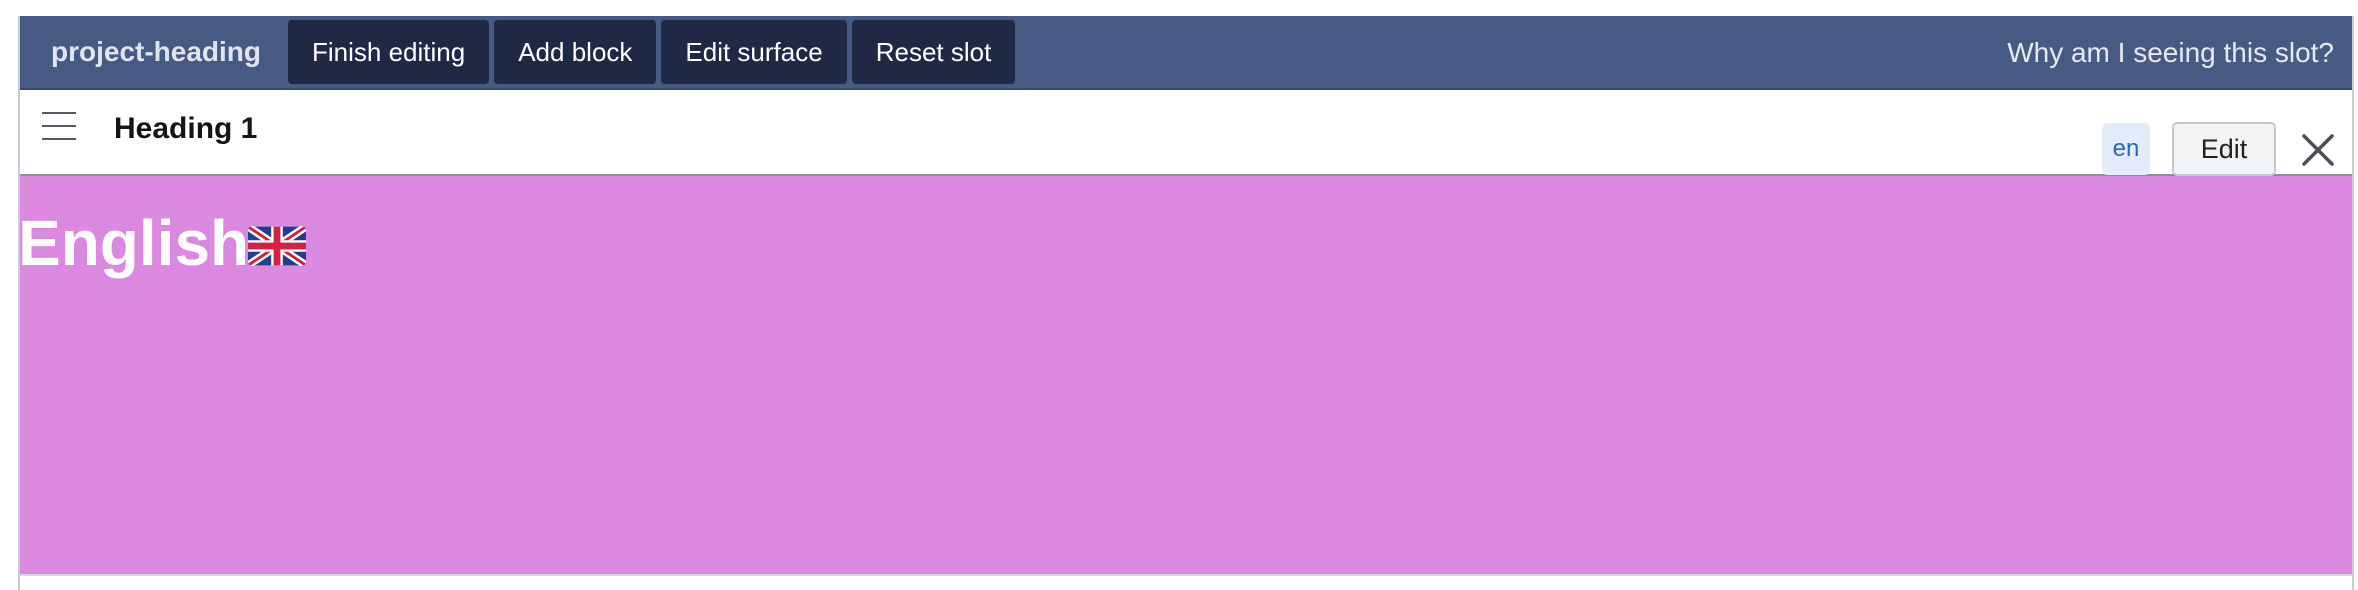 The height and width of the screenshot is (590, 2358). I want to click on uk-flag-icon, so click(277, 246).